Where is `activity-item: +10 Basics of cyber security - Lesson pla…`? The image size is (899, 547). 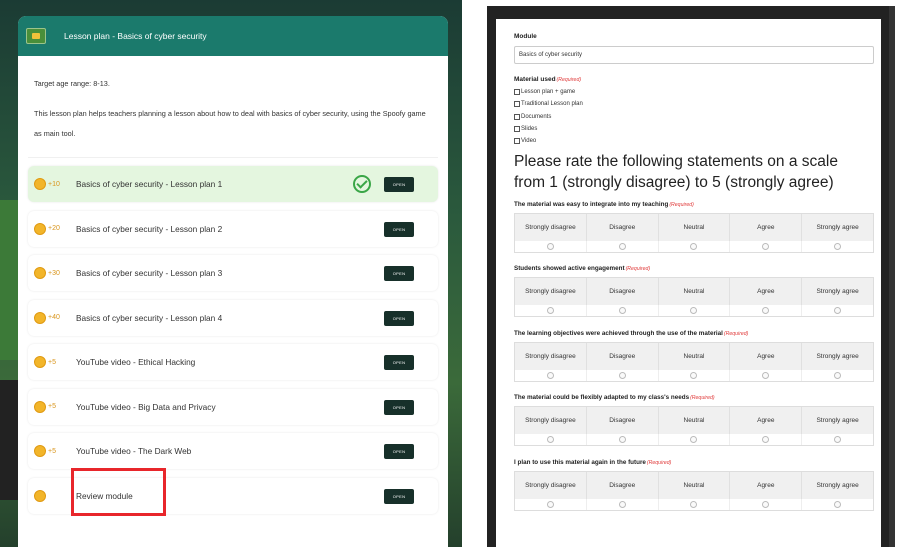 activity-item: +10 Basics of cyber security - Lesson pla… is located at coordinates (233, 184).